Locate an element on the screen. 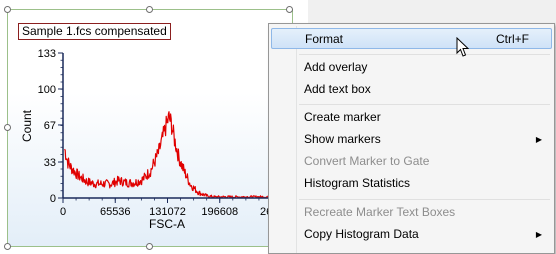 Image resolution: width=556 pixels, height=254 pixels. menu-item-convert-marker-to-gate: Convert Marker to Gate is located at coordinates (411, 161).